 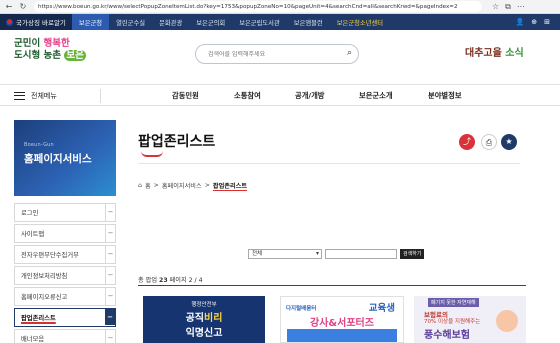 What do you see at coordinates (19, 96) in the screenshot?
I see `hamburger-icon` at bounding box center [19, 96].